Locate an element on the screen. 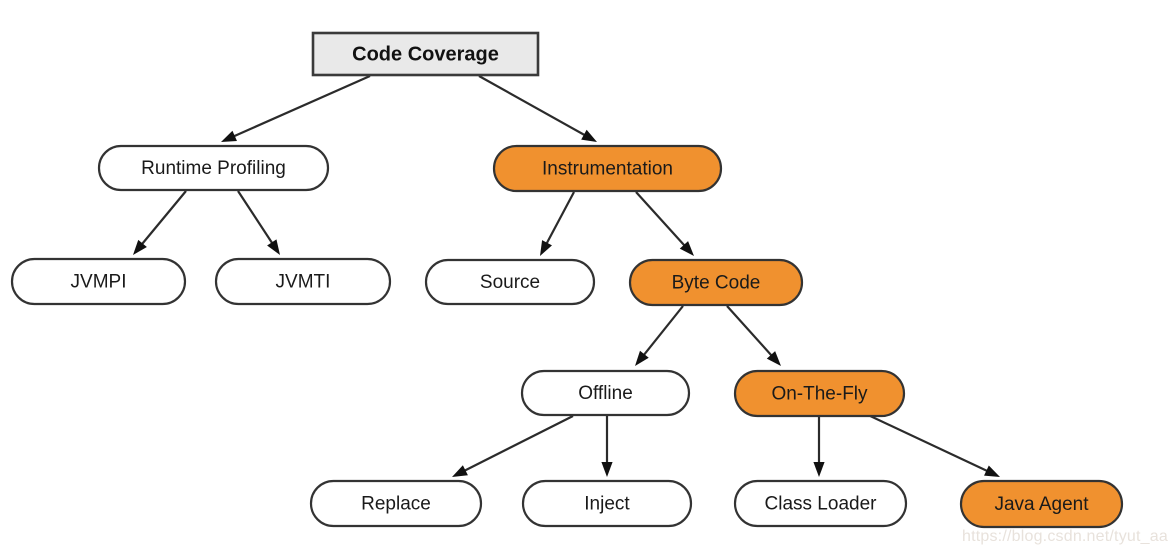 This screenshot has height=550, width=1172. node-label-inject: Inject is located at coordinates (607, 504).